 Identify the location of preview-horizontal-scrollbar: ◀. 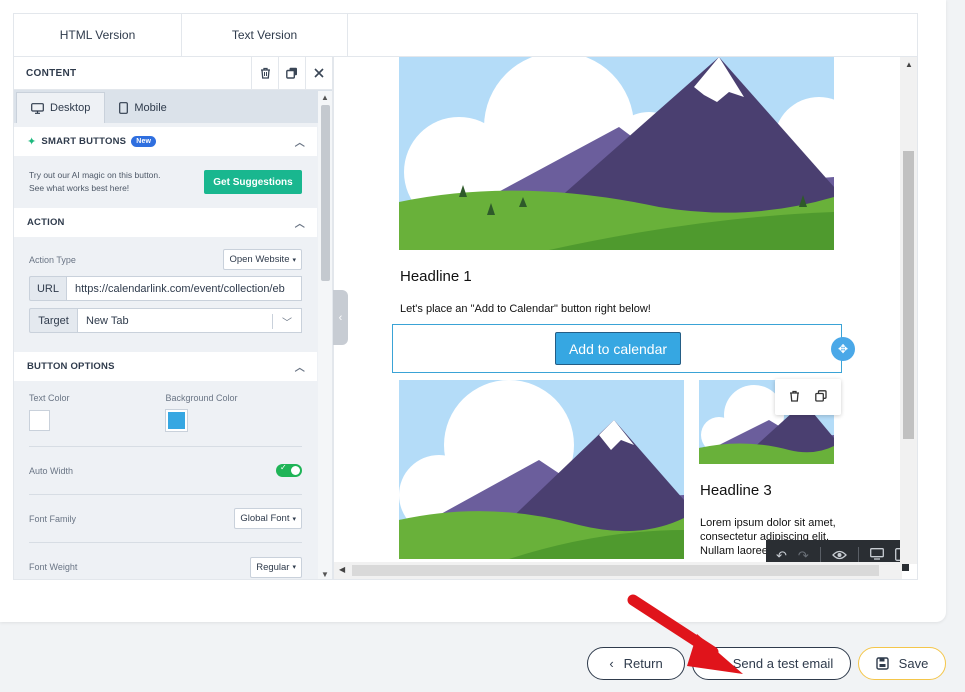
(618, 570).